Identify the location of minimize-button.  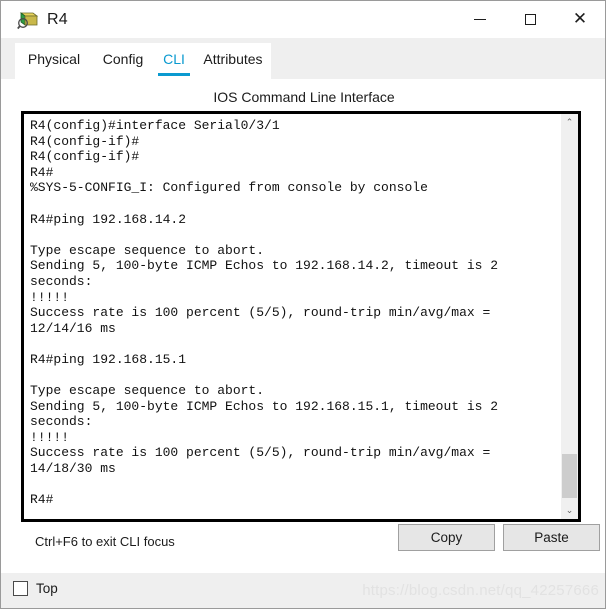
(480, 19).